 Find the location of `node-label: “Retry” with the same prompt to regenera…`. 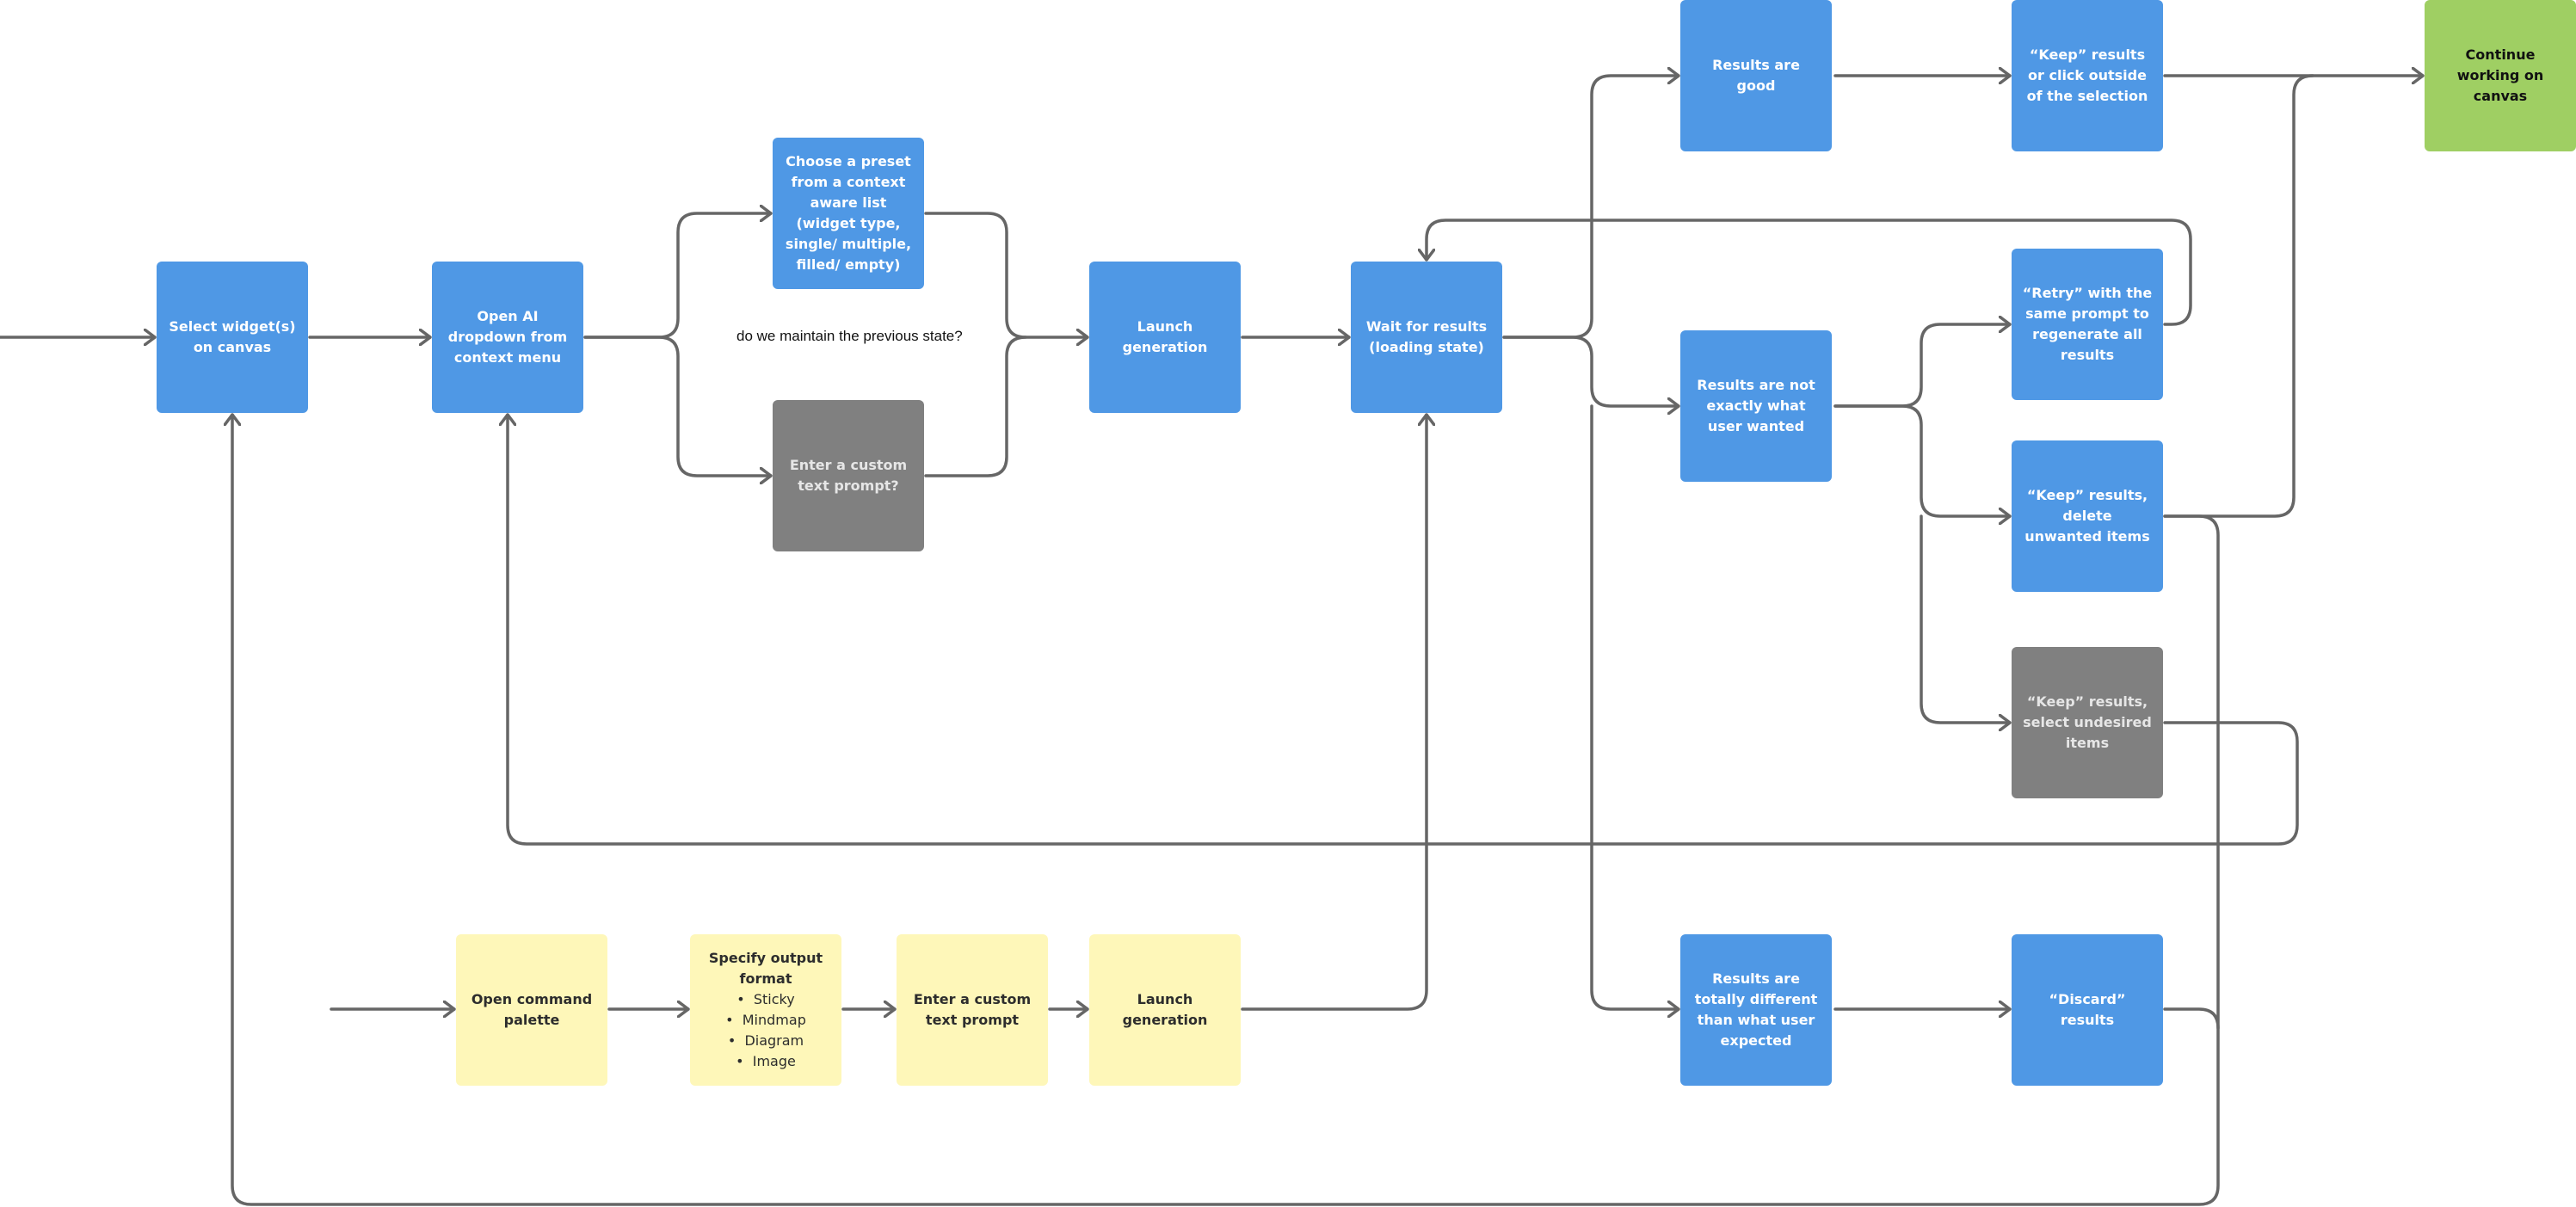

node-label: “Retry” with the same prompt to regenera… is located at coordinates (2087, 324).